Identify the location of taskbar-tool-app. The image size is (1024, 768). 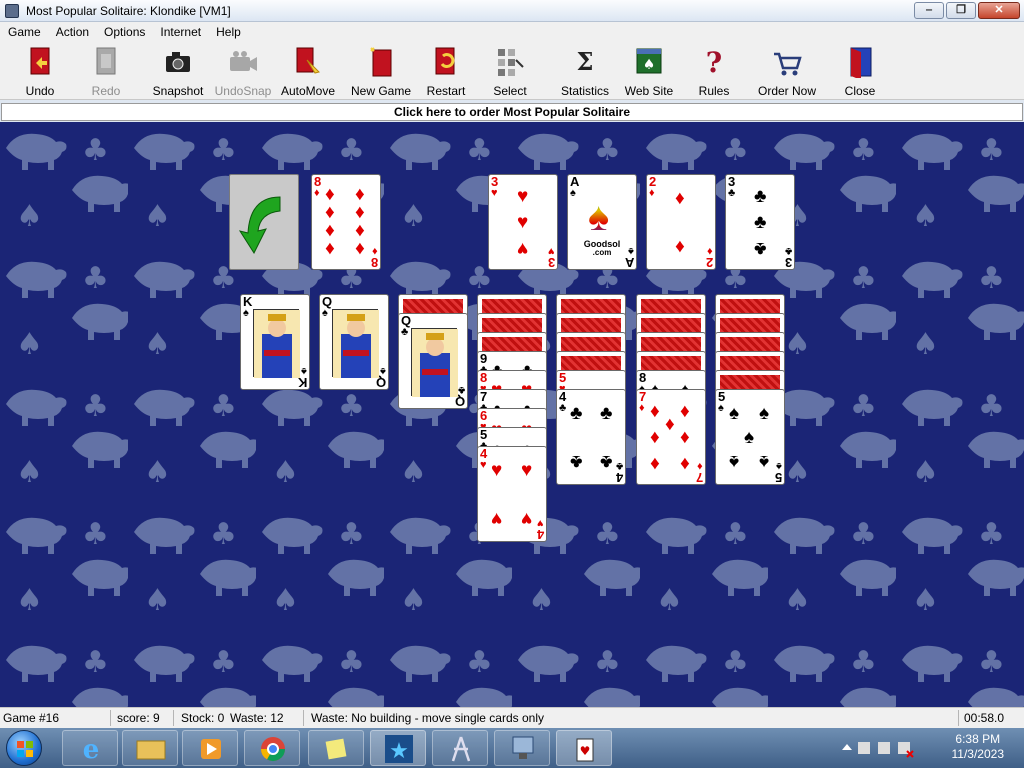
(460, 748).